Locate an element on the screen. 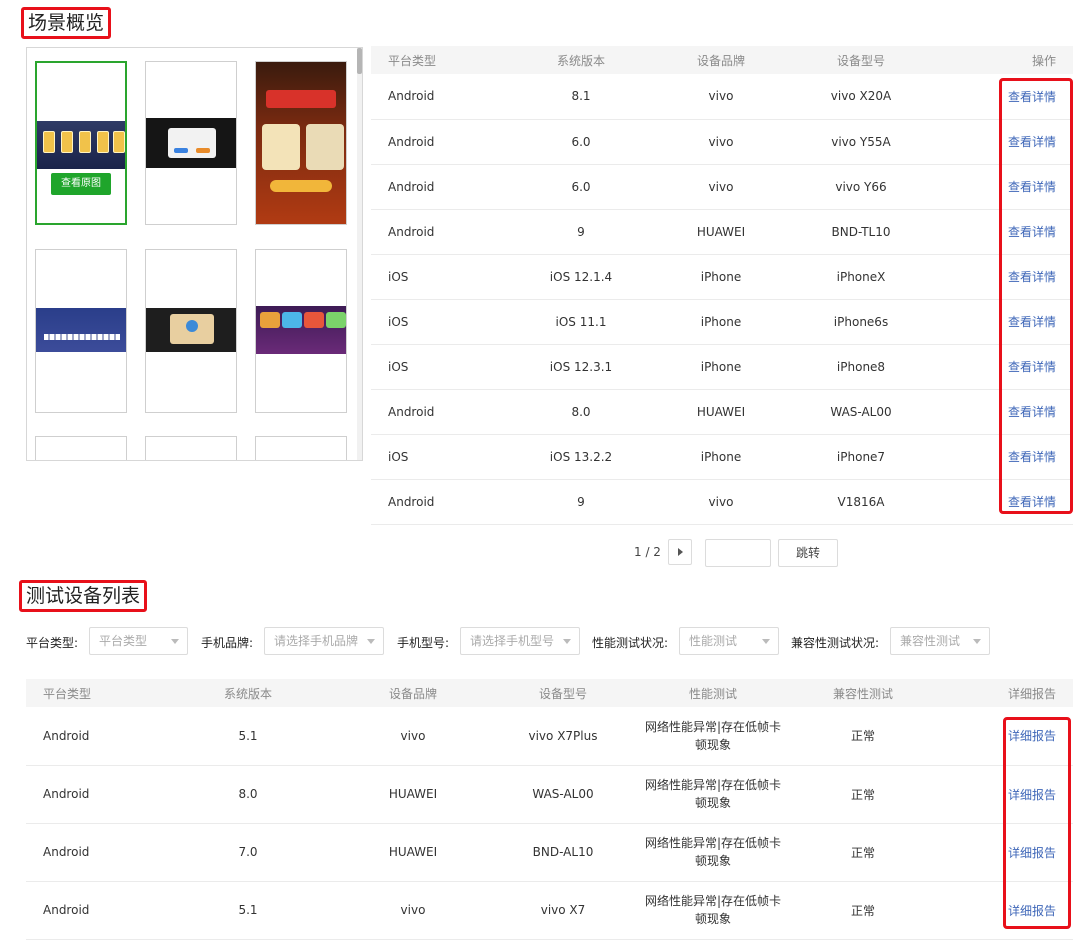  table-header-row: 平台类型 系统版本 设备品牌 设备型号 操作 is located at coordinates (722, 60).